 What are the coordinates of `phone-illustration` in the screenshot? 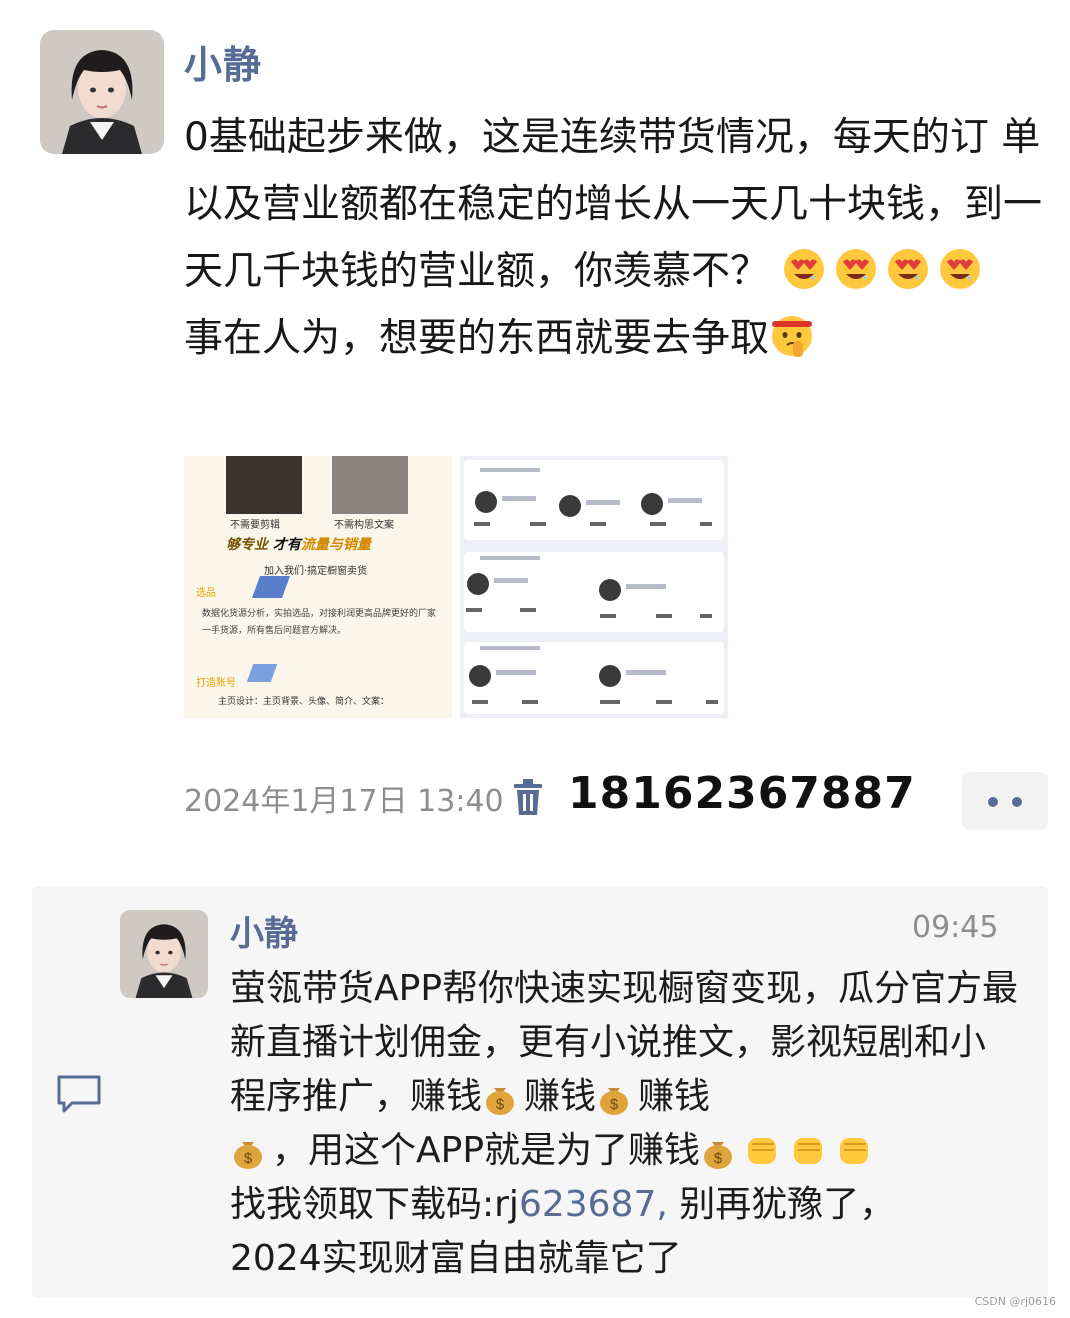 It's located at (262, 673).